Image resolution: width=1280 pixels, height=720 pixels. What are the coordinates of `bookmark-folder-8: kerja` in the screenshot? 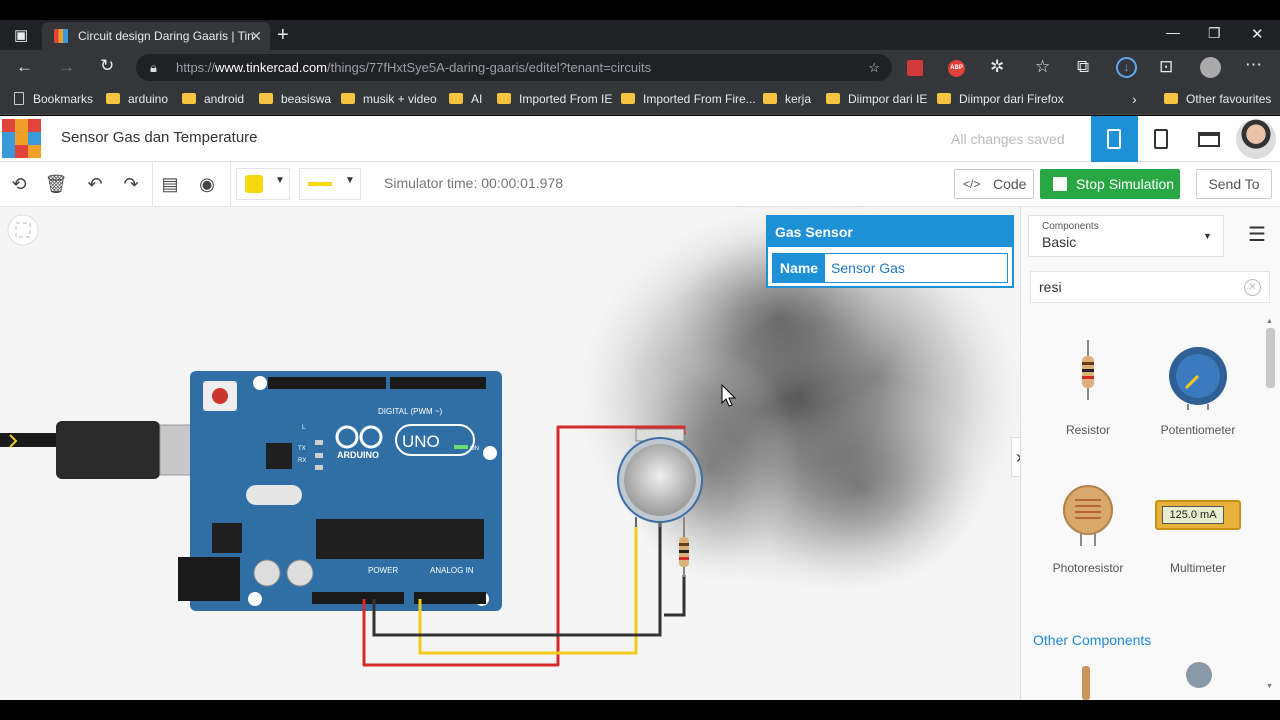 It's located at (787, 99).